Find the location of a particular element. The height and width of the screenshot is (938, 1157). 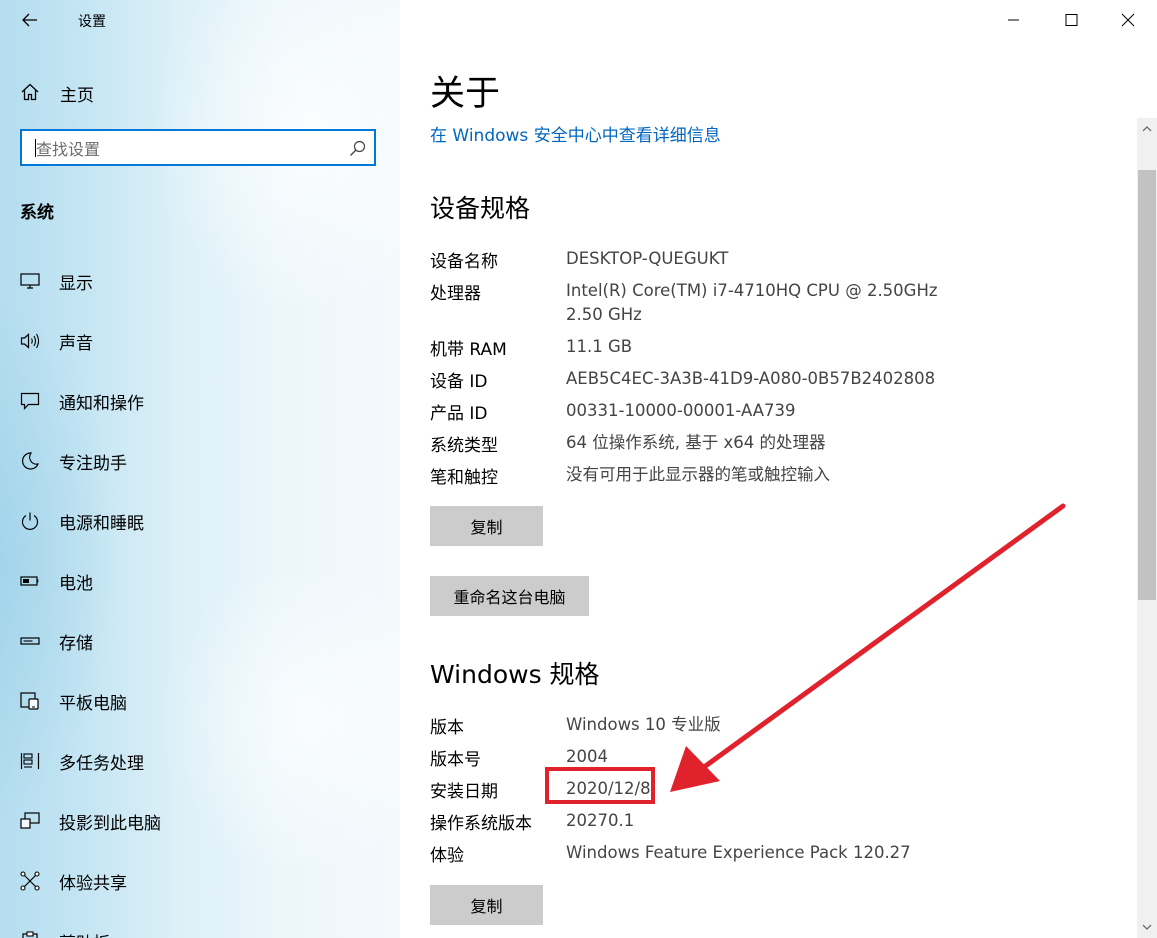

sidebar-item-projecting: 投影到此电脑 is located at coordinates (200, 821).